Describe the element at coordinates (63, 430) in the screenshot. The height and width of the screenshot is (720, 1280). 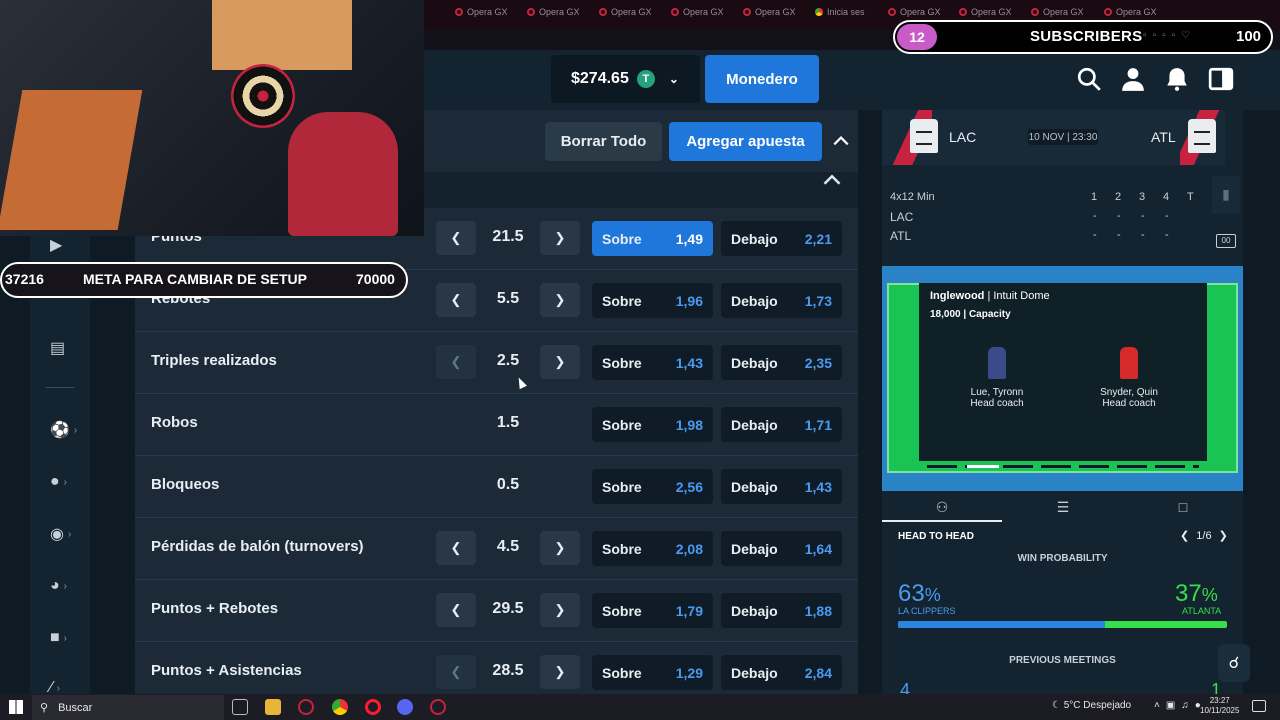
I see `sidebar-item-soccer: ⚽ ›` at that location.